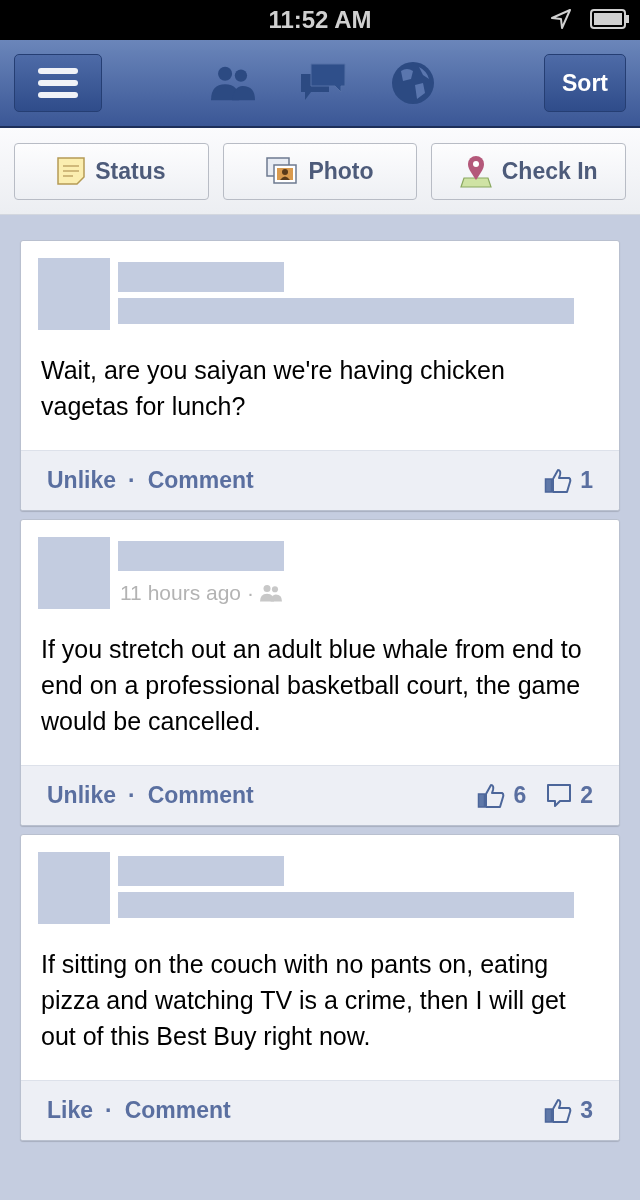 This screenshot has width=640, height=1200. Describe the element at coordinates (181, 593) in the screenshot. I see `timestamp: 11 hours ago` at that location.